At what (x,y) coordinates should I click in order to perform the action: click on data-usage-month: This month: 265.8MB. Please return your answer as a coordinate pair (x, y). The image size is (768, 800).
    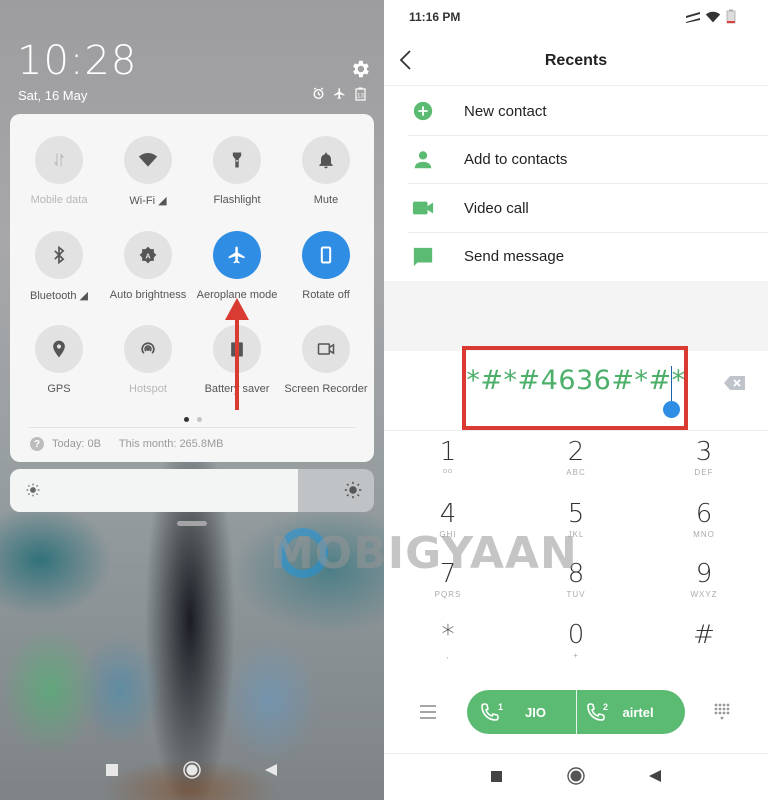
    Looking at the image, I should click on (171, 444).